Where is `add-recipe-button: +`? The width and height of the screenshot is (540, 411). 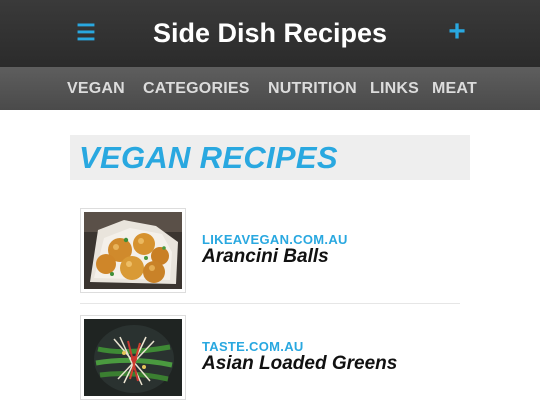
add-recipe-button: + is located at coordinates (457, 32).